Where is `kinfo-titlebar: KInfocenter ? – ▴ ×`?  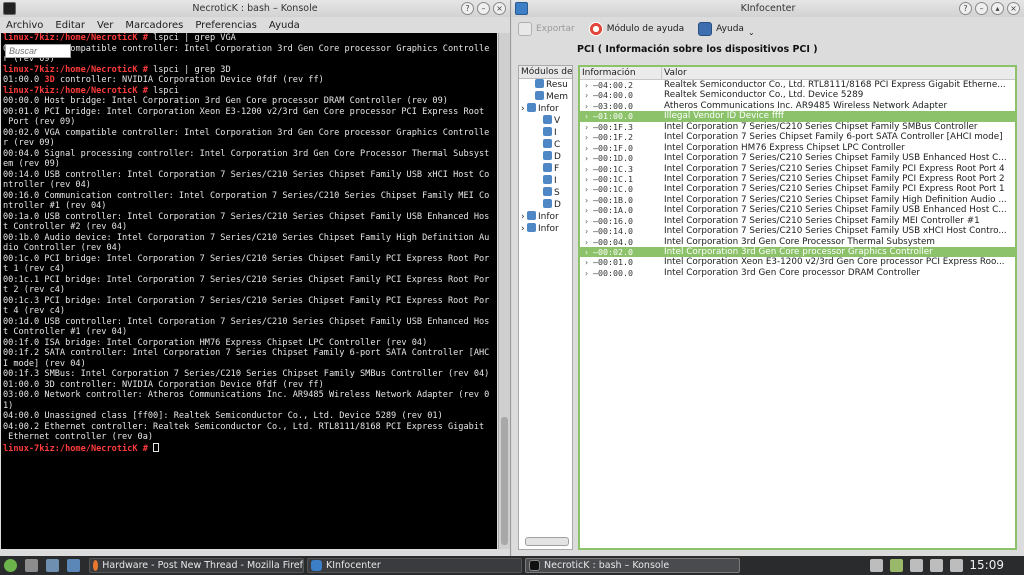 kinfo-titlebar: KInfocenter ? – ▴ × is located at coordinates (768, 8).